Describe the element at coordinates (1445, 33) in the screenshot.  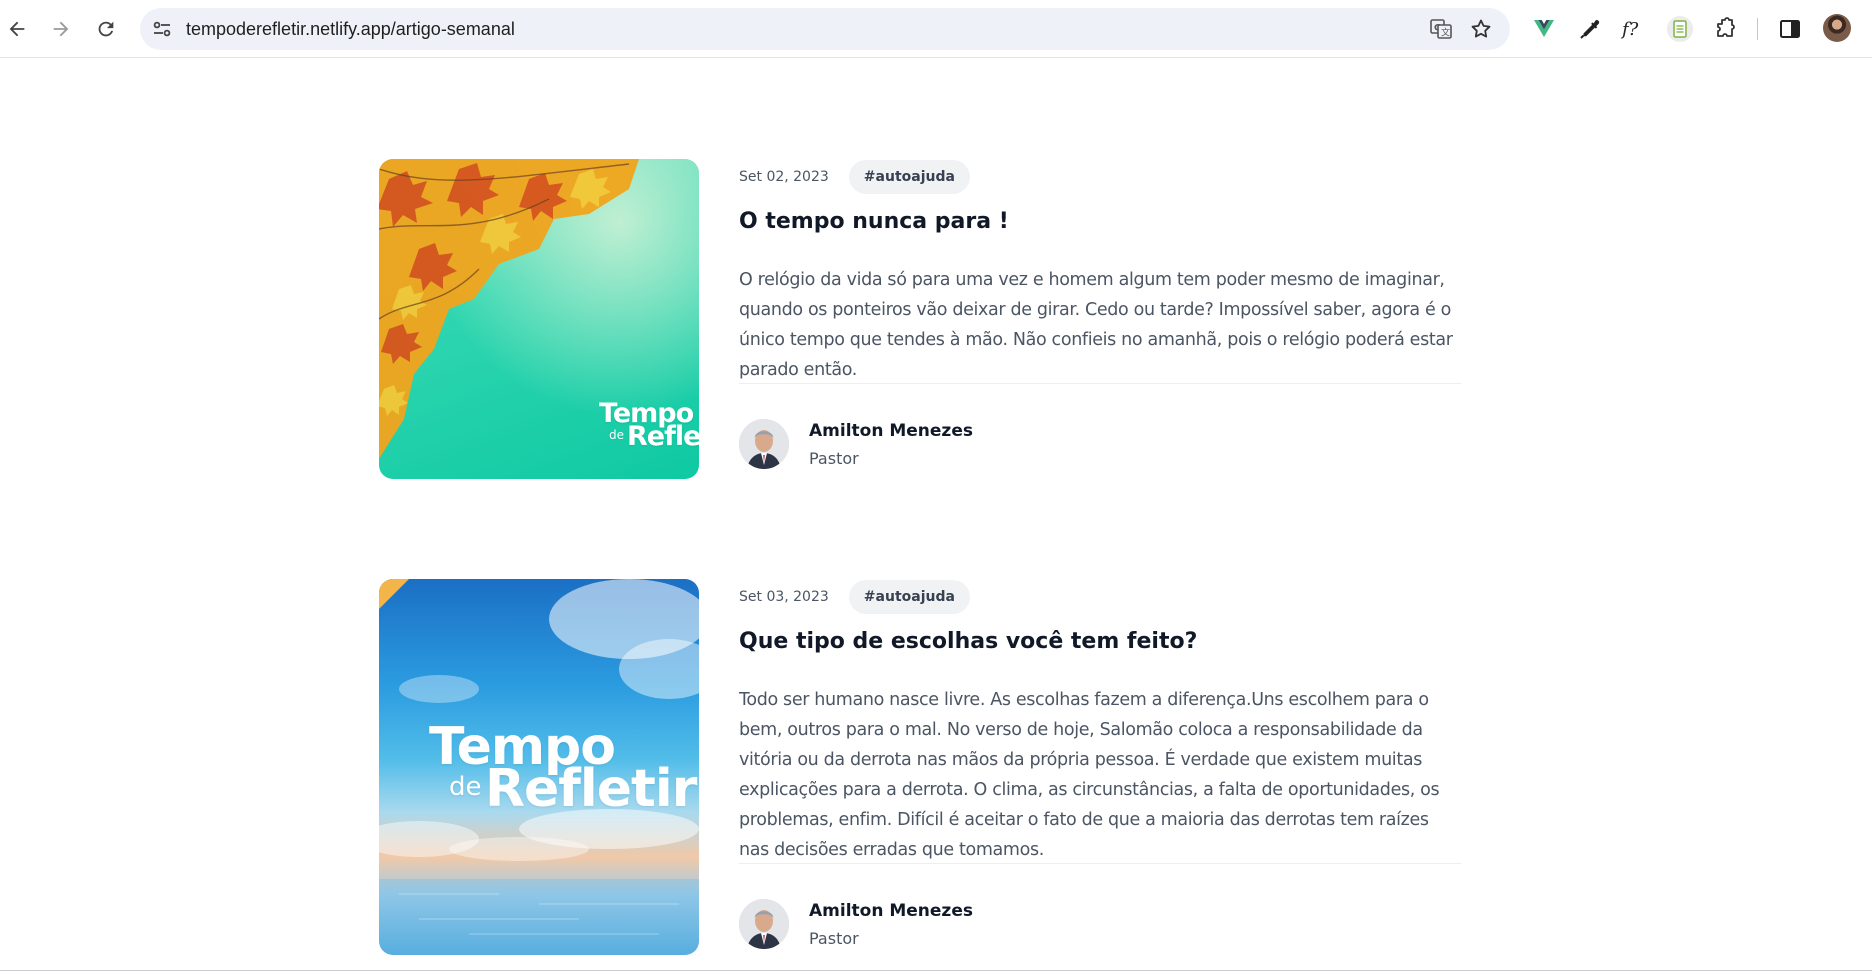
I see `svg-text: 文` at that location.